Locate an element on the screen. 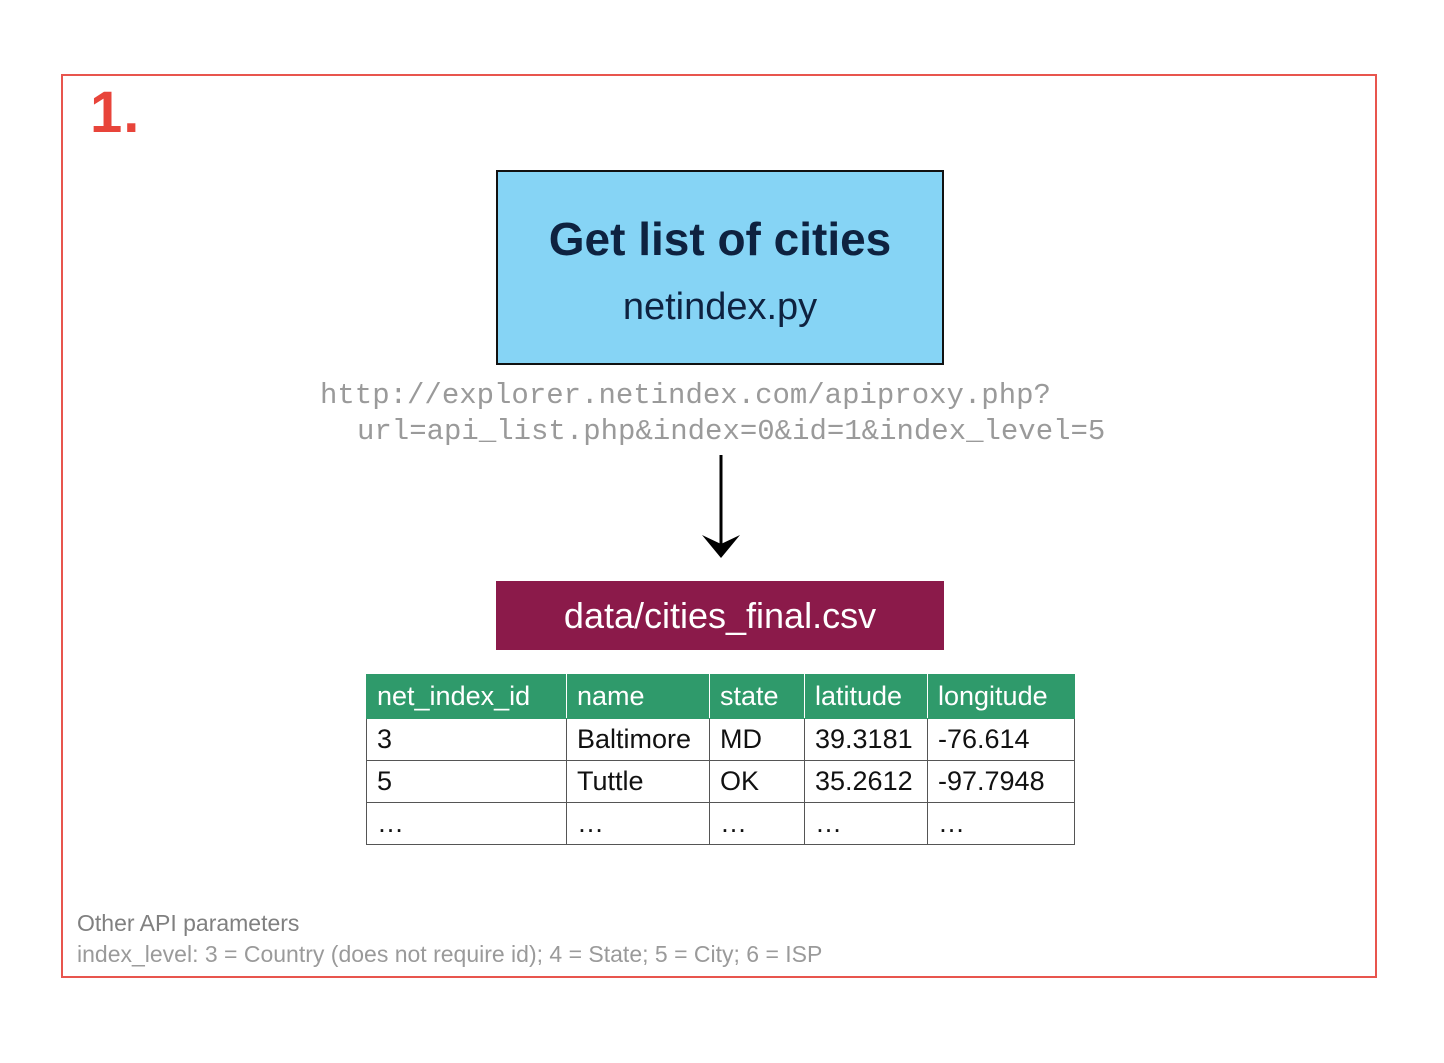 The width and height of the screenshot is (1444, 1063). table-cell: -97.7948 is located at coordinates (1001, 781).